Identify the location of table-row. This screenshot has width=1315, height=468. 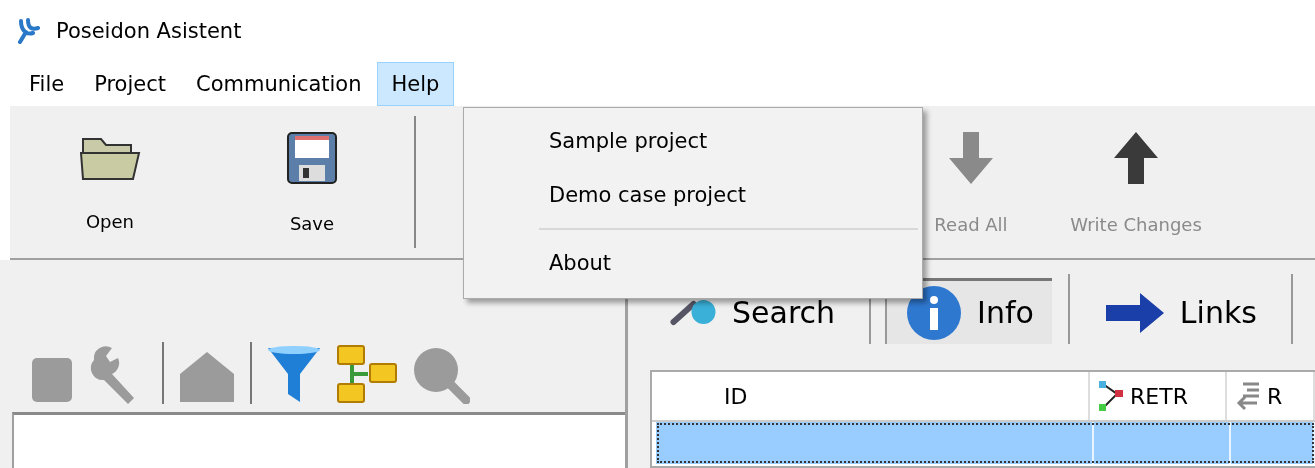
(985, 443).